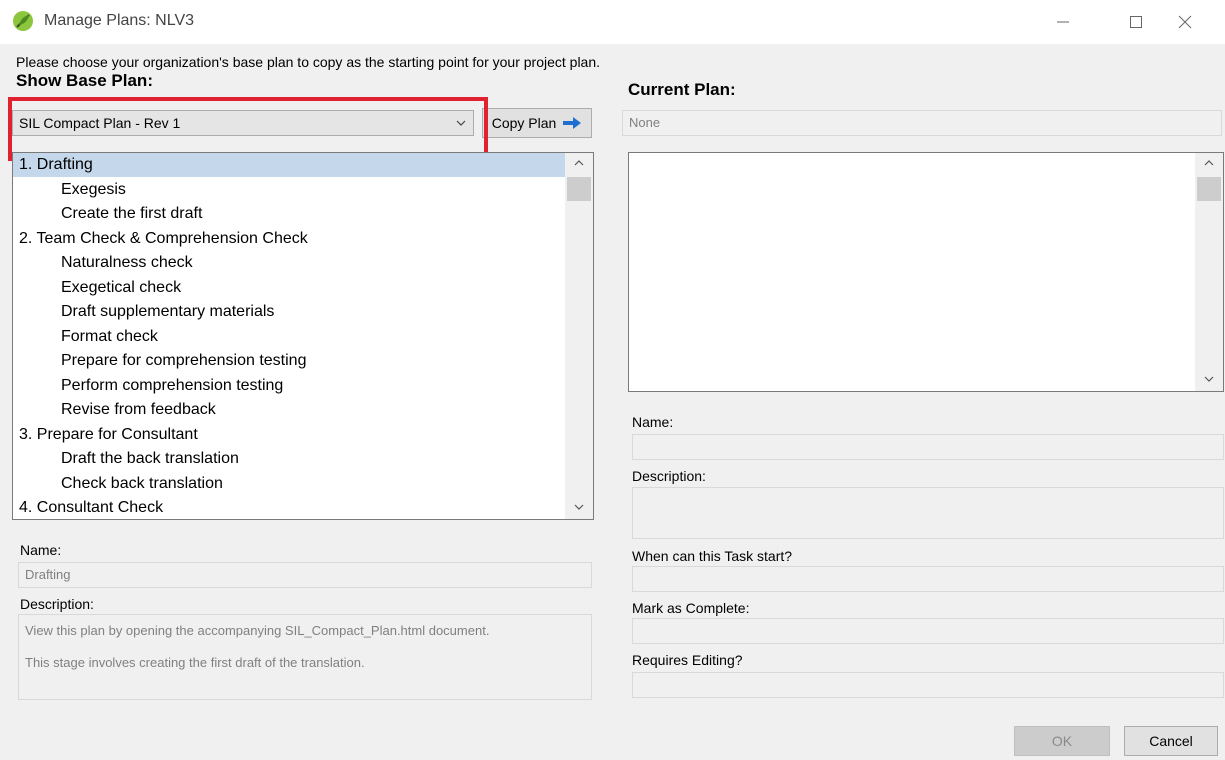 This screenshot has width=1225, height=760. What do you see at coordinates (303, 386) in the screenshot?
I see `plan-task-item: Perform comprehension testing` at bounding box center [303, 386].